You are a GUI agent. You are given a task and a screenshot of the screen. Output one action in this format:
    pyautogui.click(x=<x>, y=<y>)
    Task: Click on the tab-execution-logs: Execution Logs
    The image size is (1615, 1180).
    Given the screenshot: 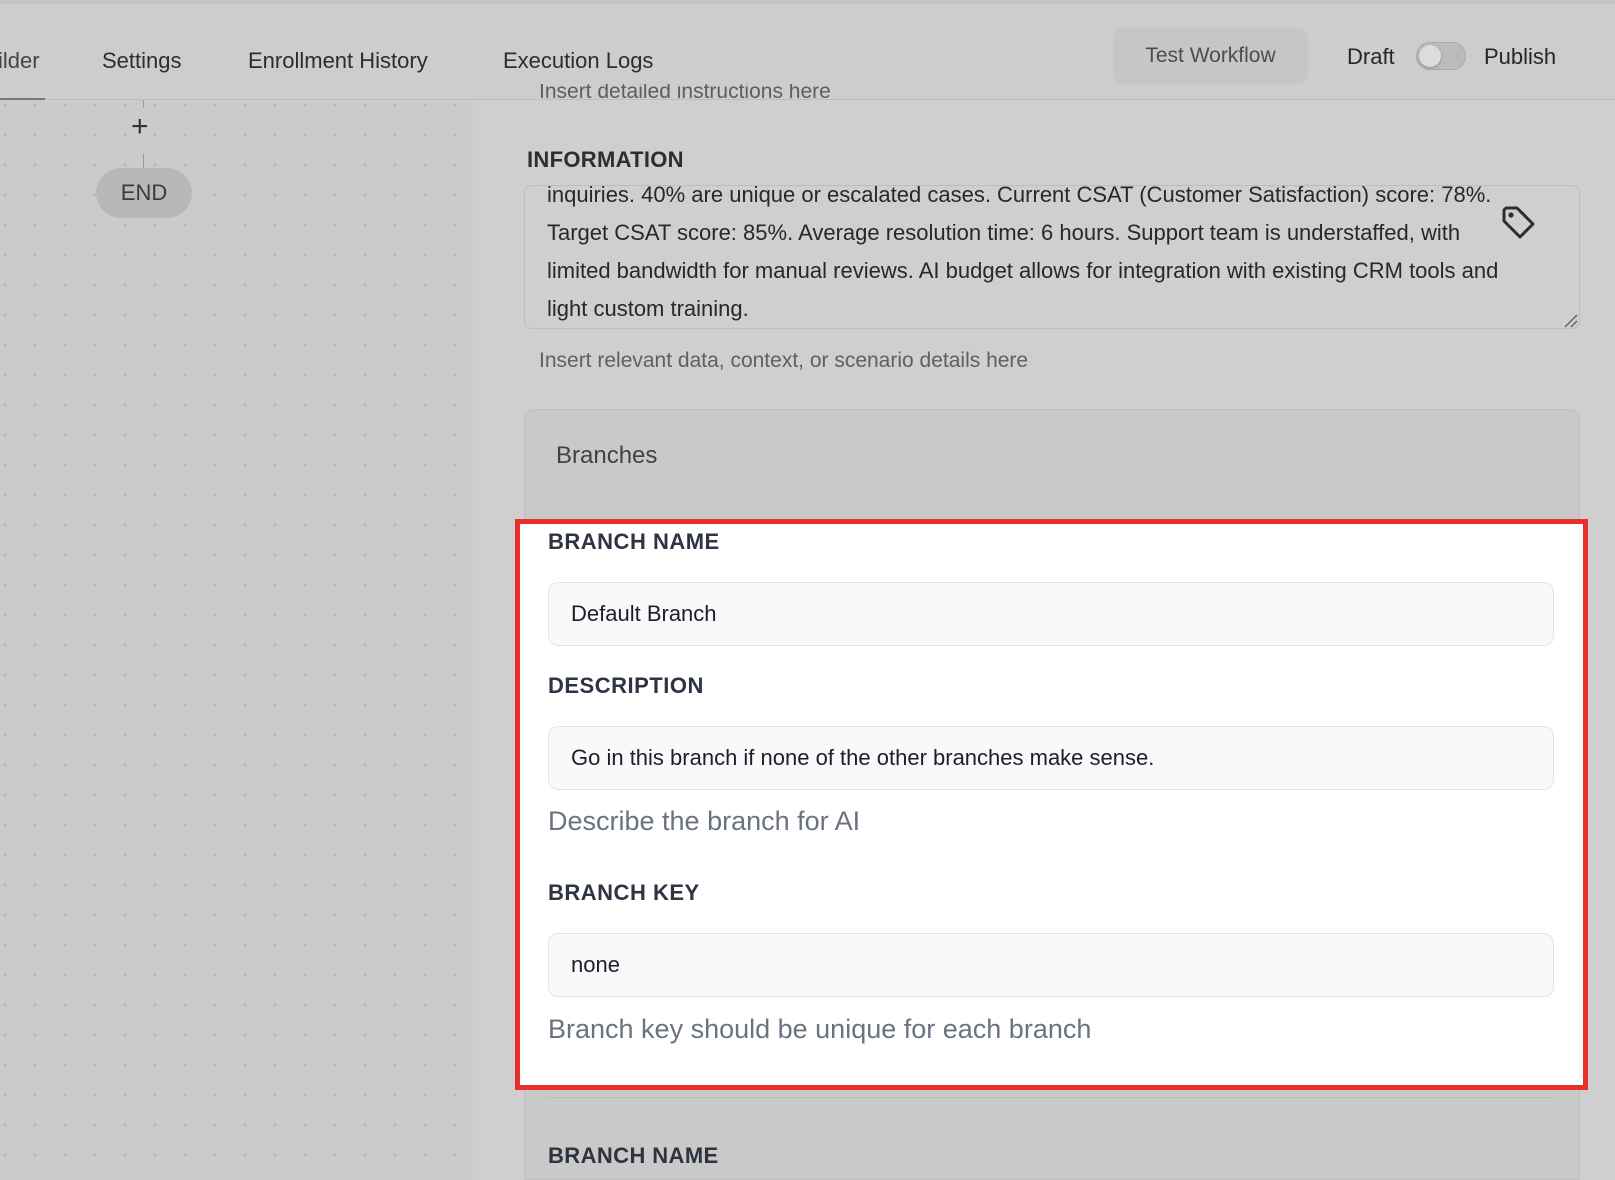 What is the action you would take?
    pyautogui.click(x=578, y=61)
    